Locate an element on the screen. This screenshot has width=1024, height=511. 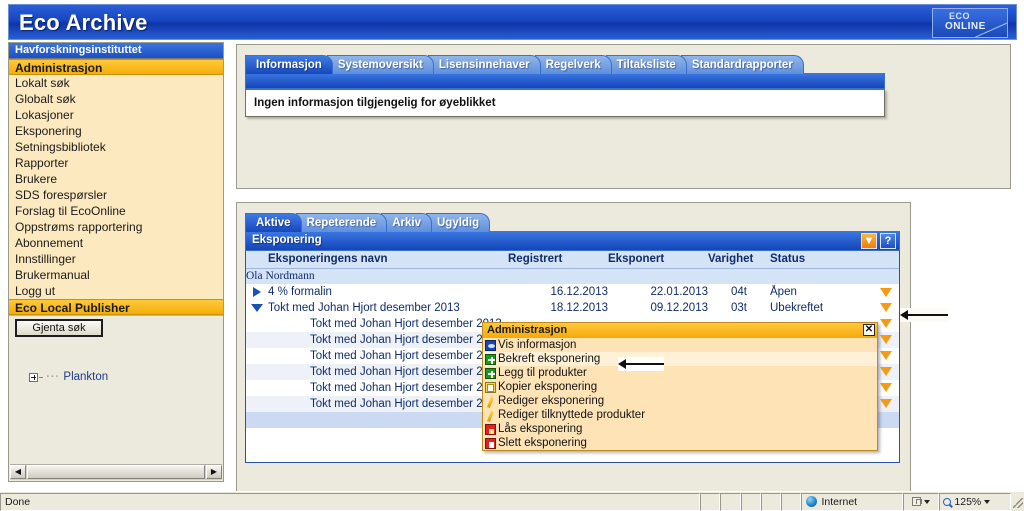
tree-item-plankton: ··· Plankton is located at coordinates (68, 377).